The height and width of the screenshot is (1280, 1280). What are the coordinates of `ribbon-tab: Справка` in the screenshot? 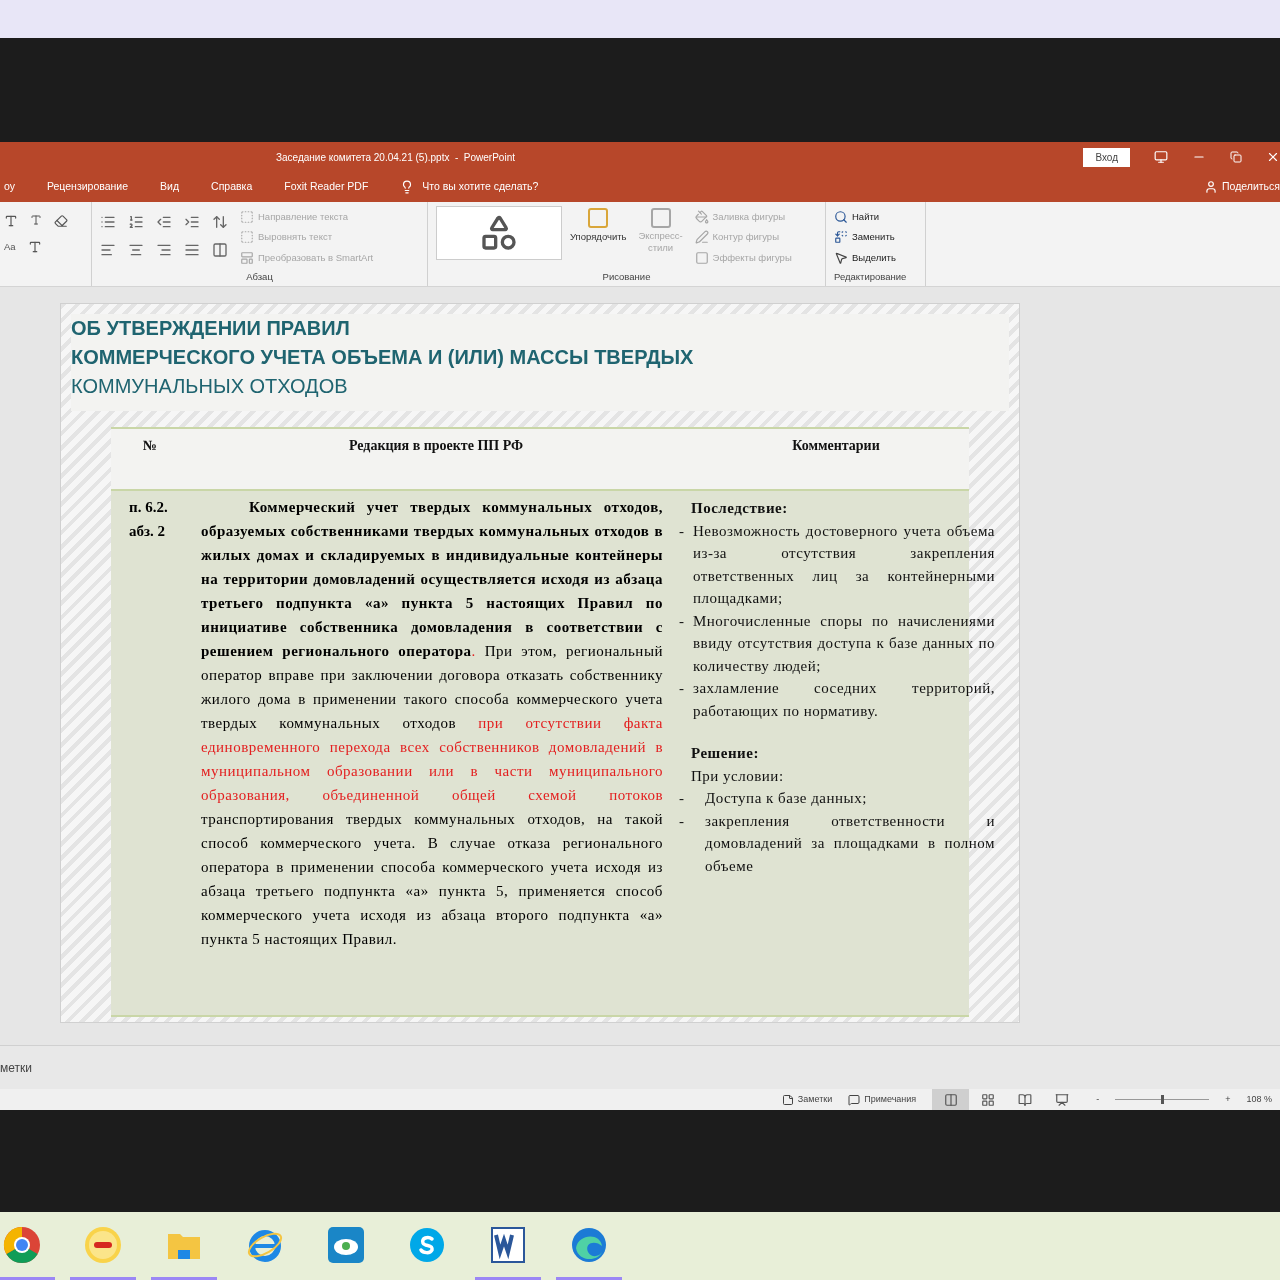 It's located at (232, 187).